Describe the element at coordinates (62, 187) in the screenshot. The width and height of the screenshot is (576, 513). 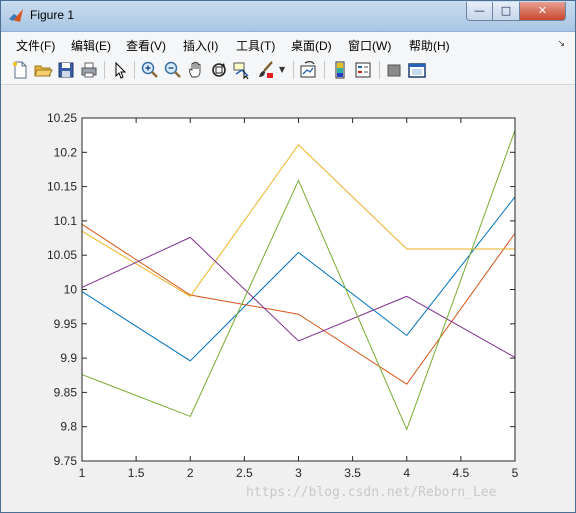
I see `y-tick-label: 10.15` at that location.